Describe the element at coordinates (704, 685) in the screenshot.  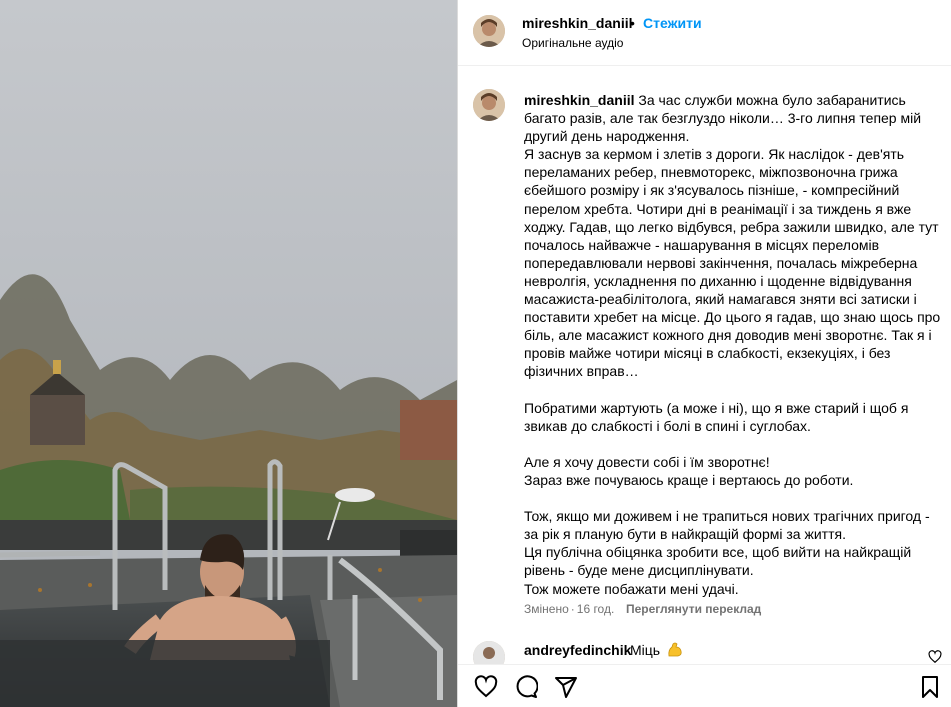
I see `action-bar` at that location.